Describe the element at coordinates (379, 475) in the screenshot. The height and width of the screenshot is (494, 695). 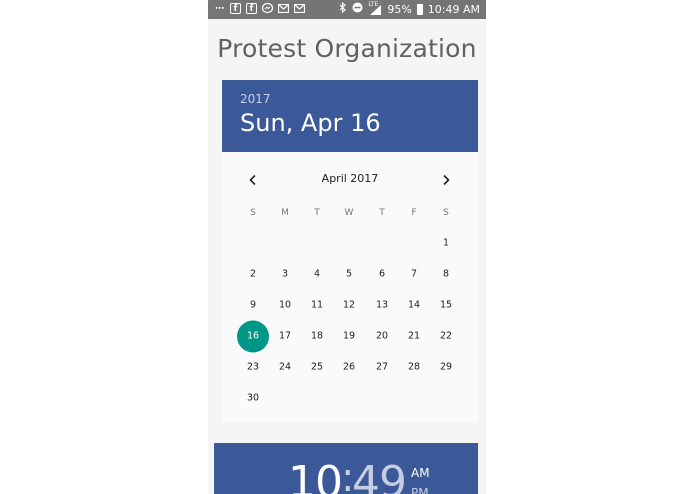
I see `minute-display: 49` at that location.